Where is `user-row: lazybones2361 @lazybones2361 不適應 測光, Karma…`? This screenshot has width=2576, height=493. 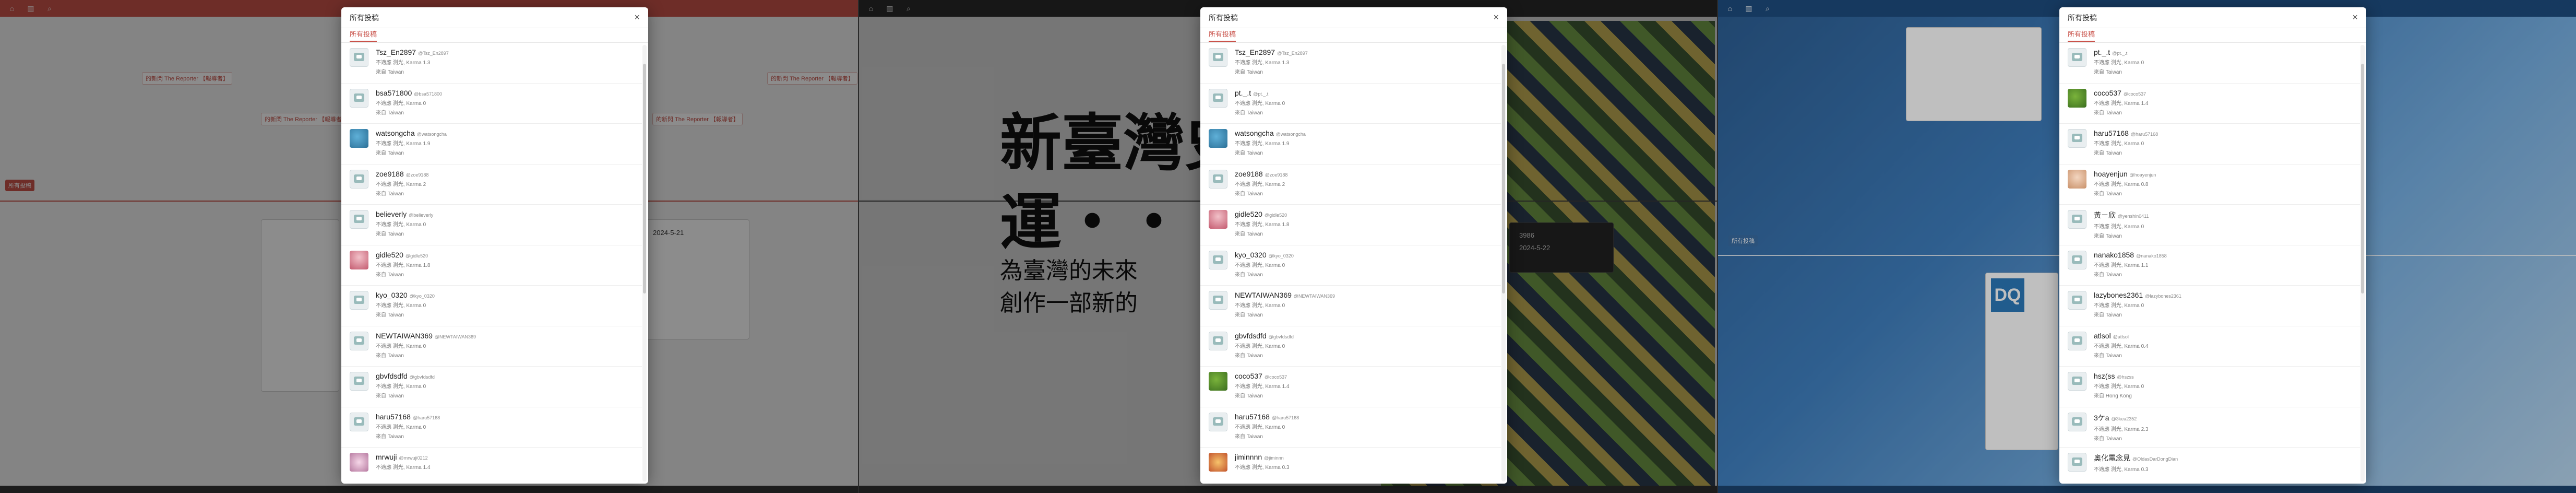 user-row: lazybones2361 @lazybones2361 不適應 測光, Karma… is located at coordinates (2210, 306).